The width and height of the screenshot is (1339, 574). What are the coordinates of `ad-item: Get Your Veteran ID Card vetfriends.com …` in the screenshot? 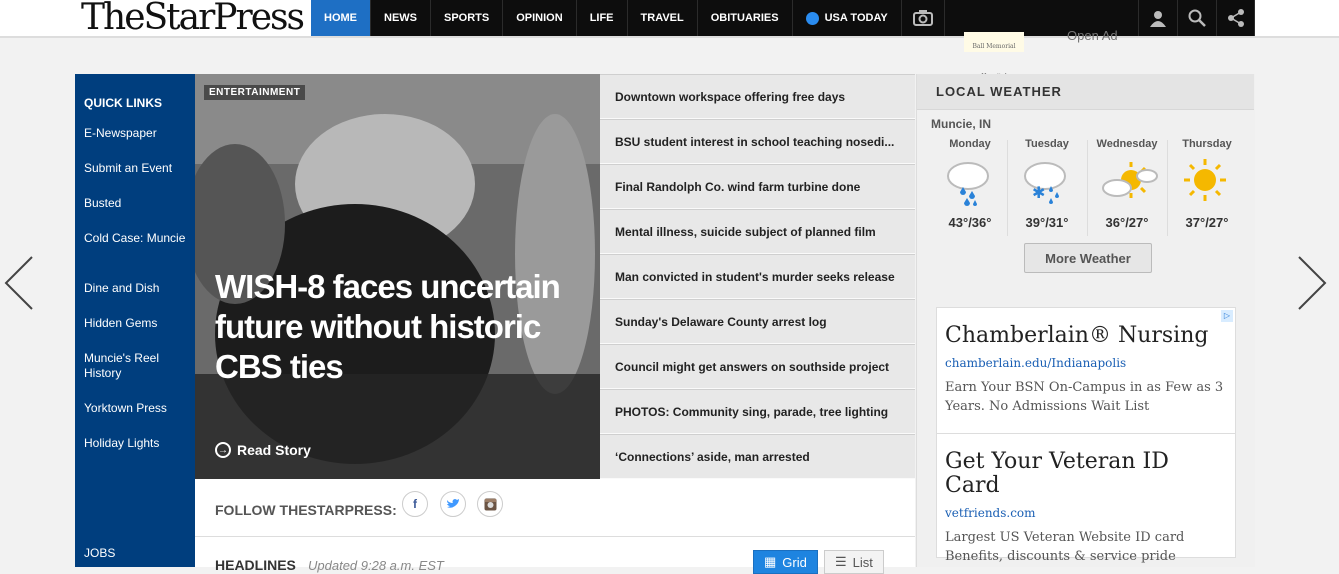 It's located at (1086, 499).